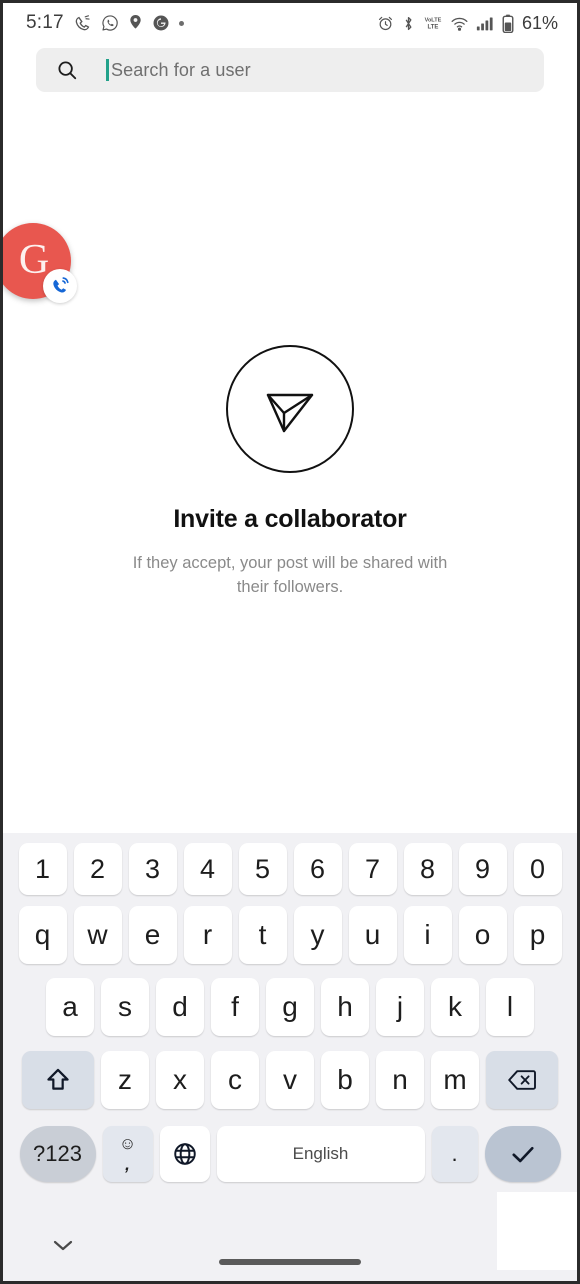 The image size is (580, 1284). I want to click on send-paper-plane-icon, so click(290, 409).